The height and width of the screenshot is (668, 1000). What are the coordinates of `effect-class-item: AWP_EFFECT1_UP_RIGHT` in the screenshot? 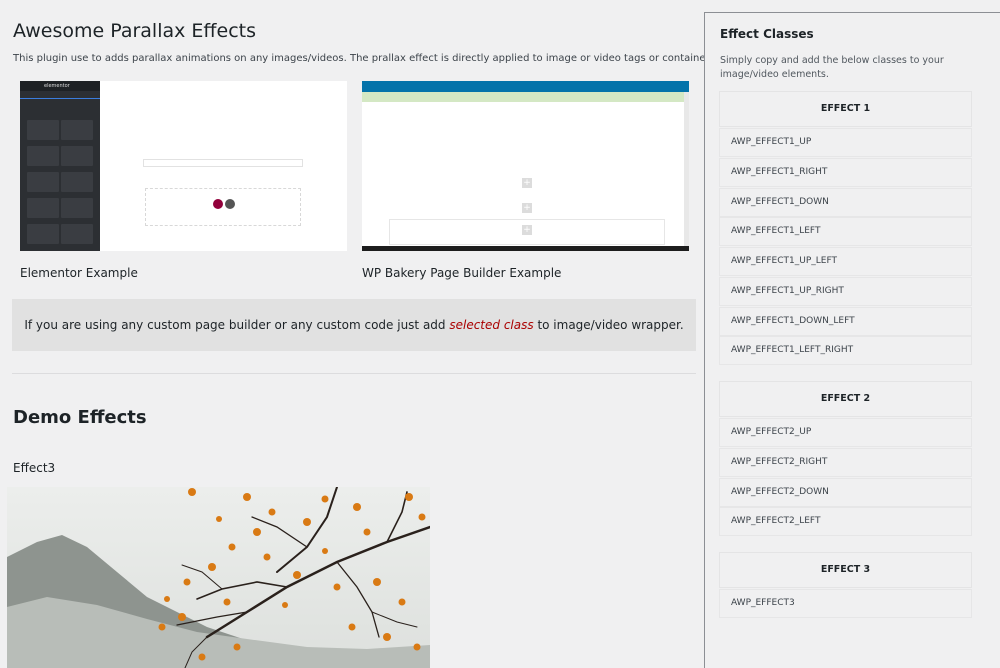 It's located at (845, 291).